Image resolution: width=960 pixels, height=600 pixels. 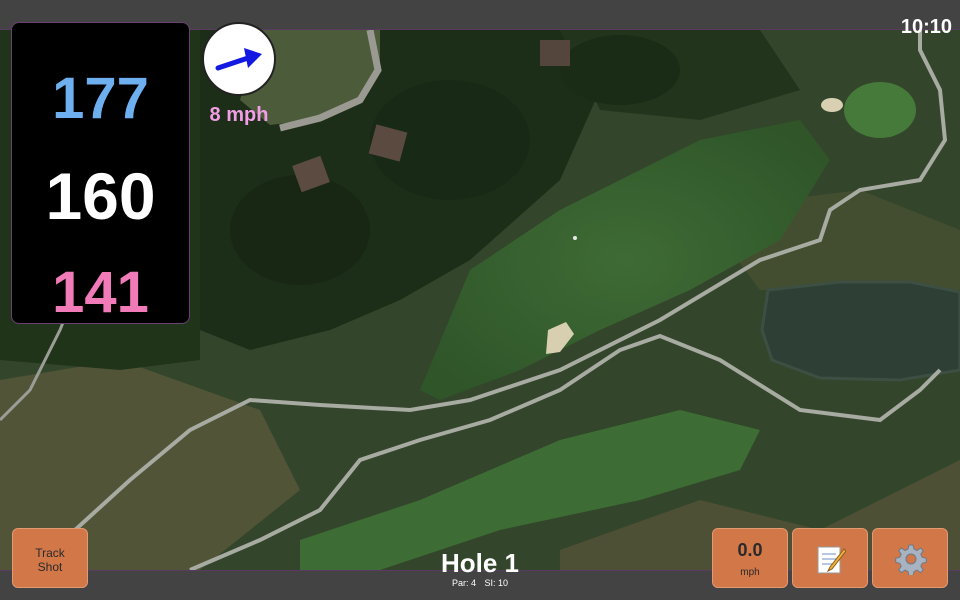 I want to click on notes-button, so click(x=830, y=558).